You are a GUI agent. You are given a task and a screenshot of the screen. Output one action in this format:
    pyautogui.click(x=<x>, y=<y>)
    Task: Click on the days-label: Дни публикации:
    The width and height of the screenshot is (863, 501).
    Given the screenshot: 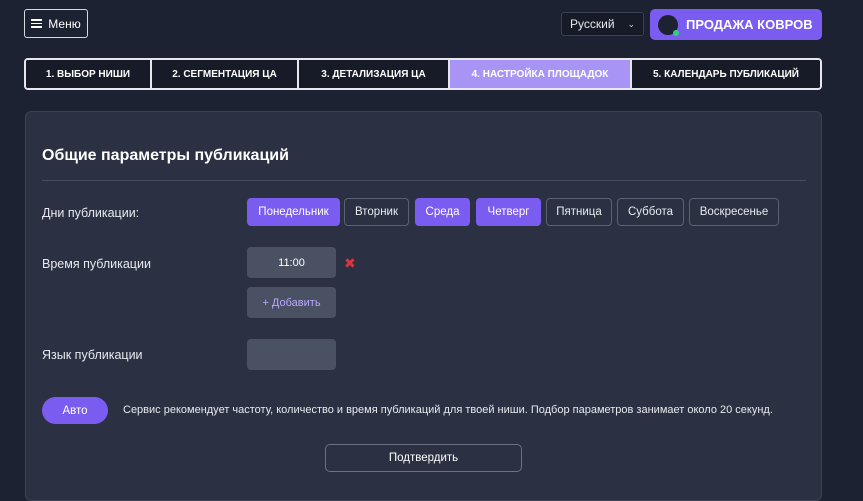 What is the action you would take?
    pyautogui.click(x=91, y=213)
    